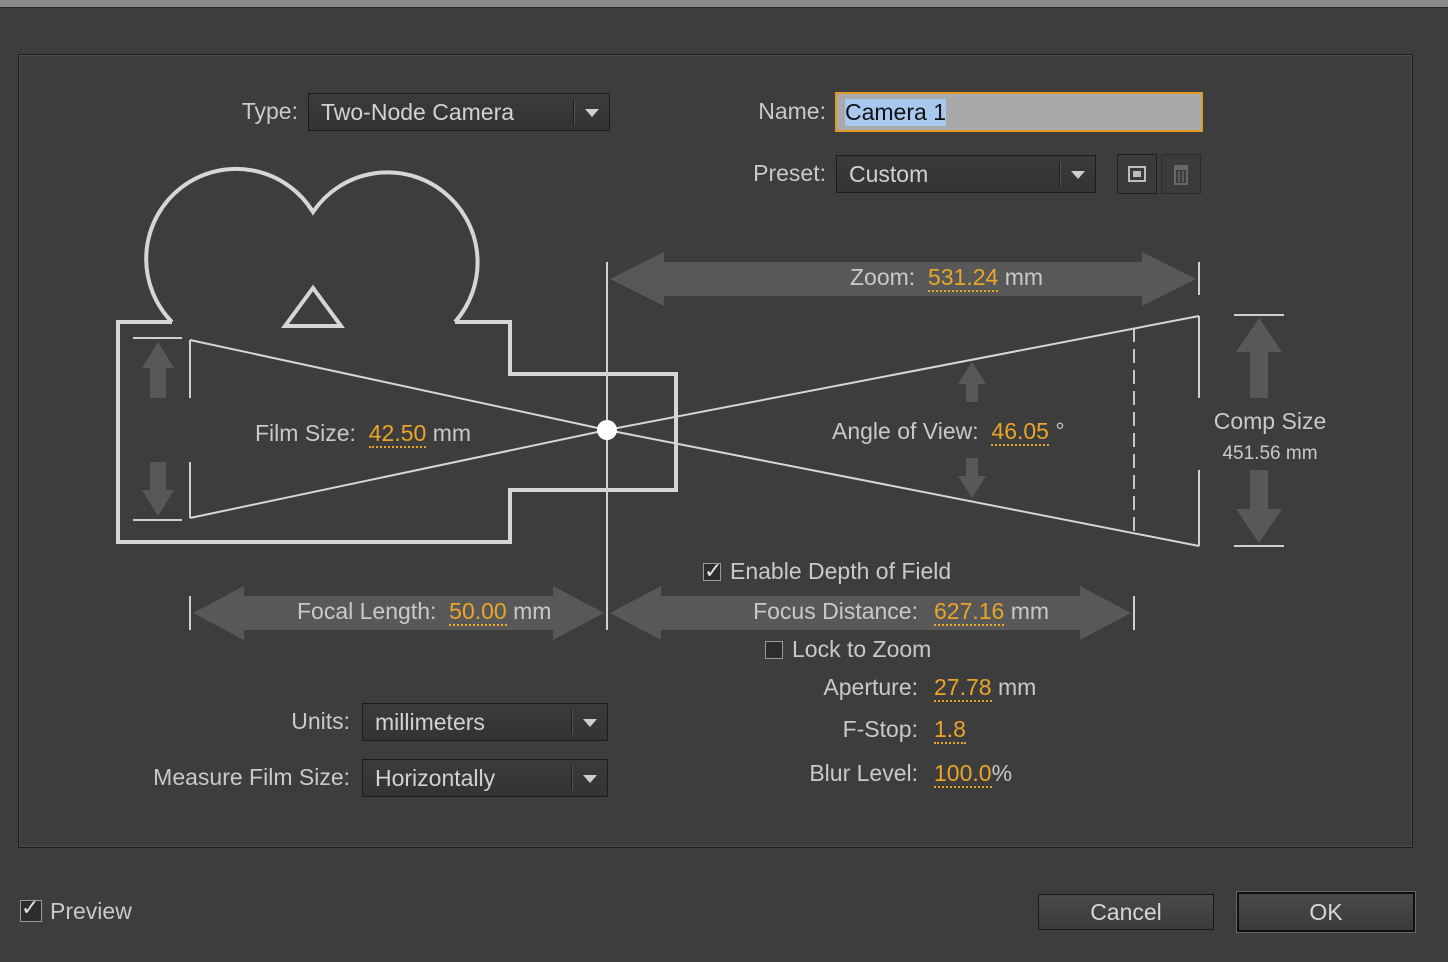 Image resolution: width=1448 pixels, height=962 pixels. What do you see at coordinates (880, 729) in the screenshot?
I see `fstop-label: F-Stop:` at bounding box center [880, 729].